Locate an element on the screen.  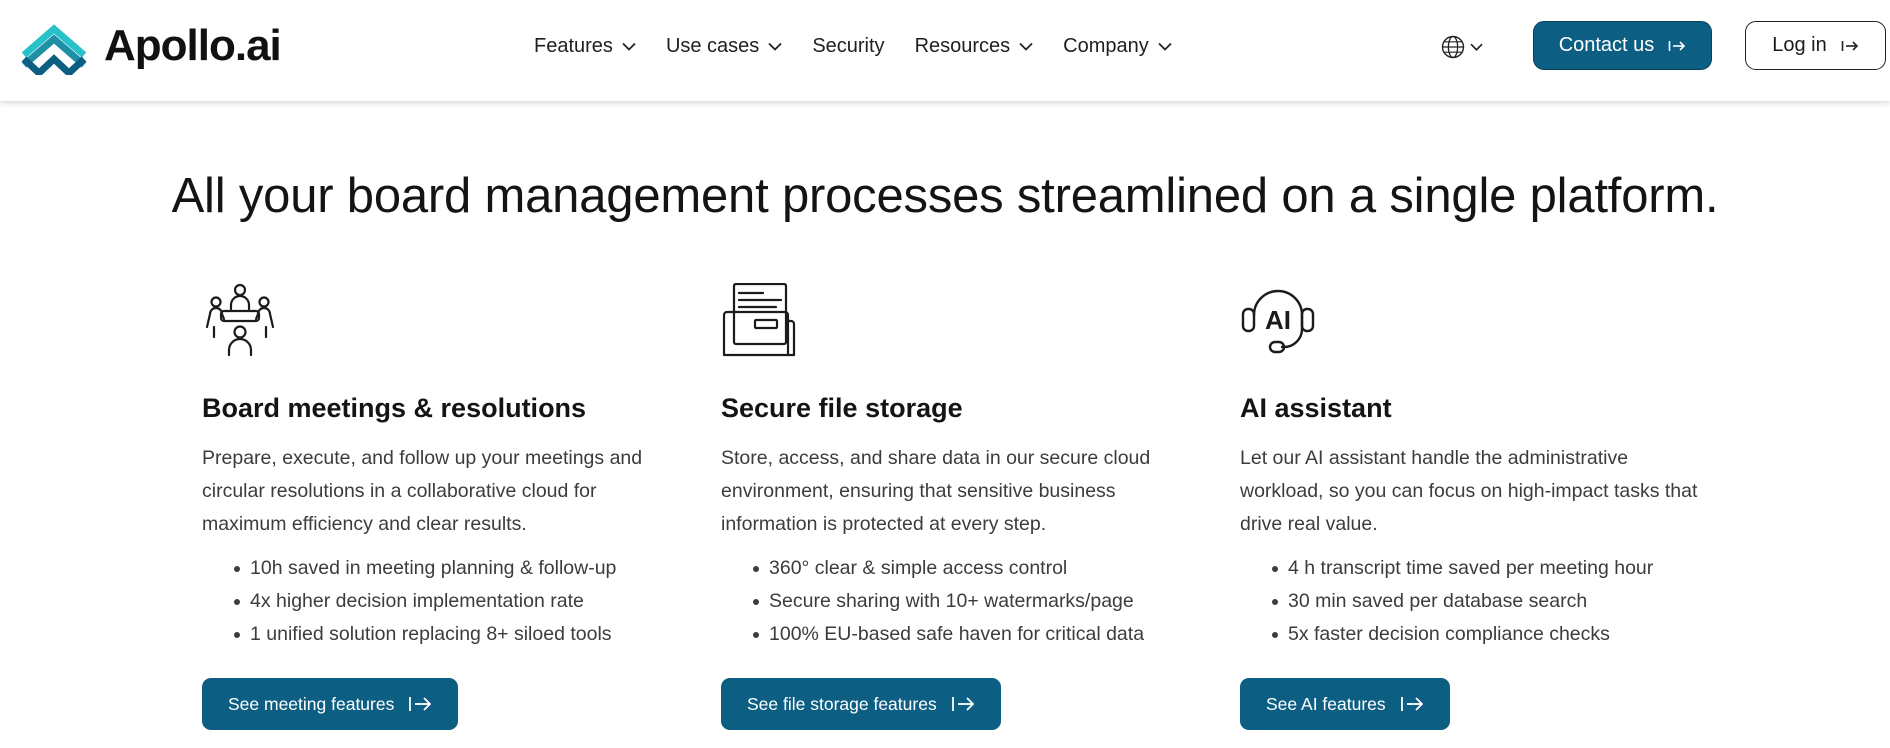
meeting-people-icon is located at coordinates (240, 320).